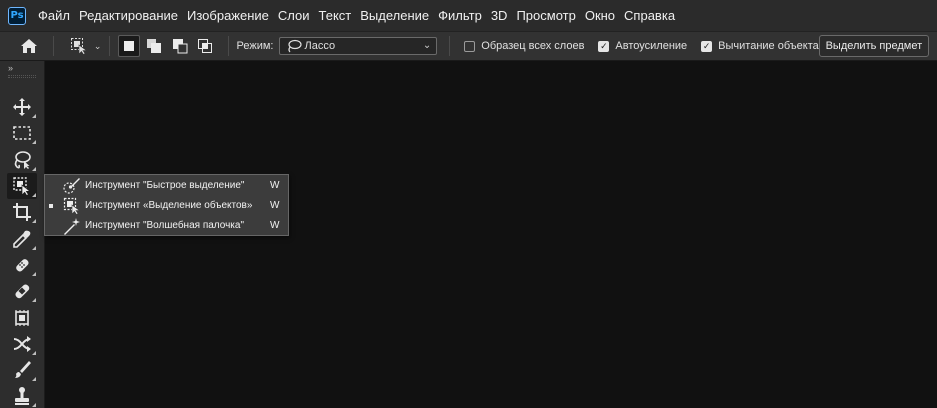 The height and width of the screenshot is (408, 937). I want to click on spot-healing-brush-icon, so click(22, 265).